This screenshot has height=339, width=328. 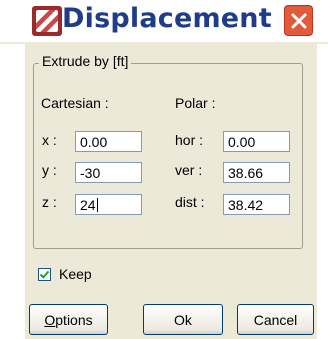 I want to click on x-label: x :, so click(x=49, y=140).